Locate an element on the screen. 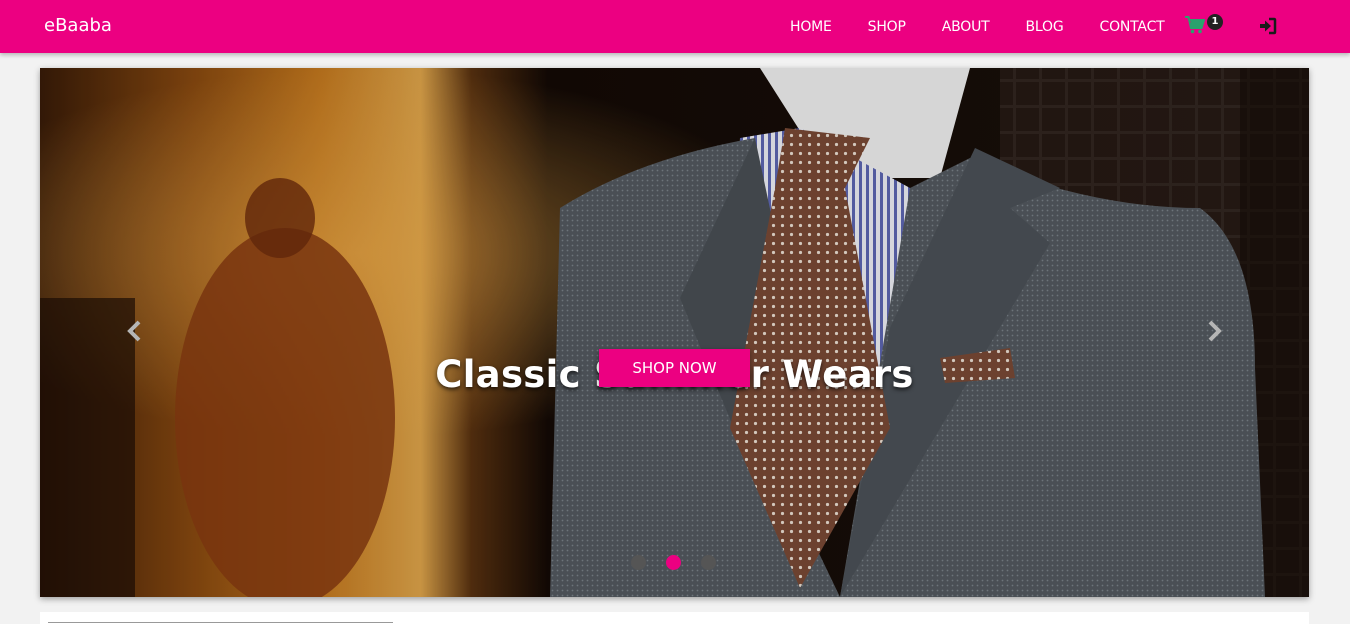 This screenshot has width=1350, height=624. nav-contact: CONTACT is located at coordinates (1132, 27).